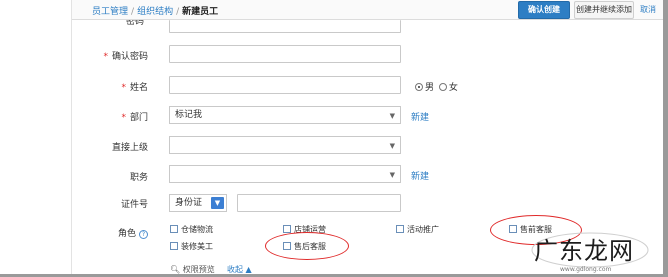 The height and width of the screenshot is (277, 668). I want to click on role-checkbox-label: 装修美工, so click(197, 246).